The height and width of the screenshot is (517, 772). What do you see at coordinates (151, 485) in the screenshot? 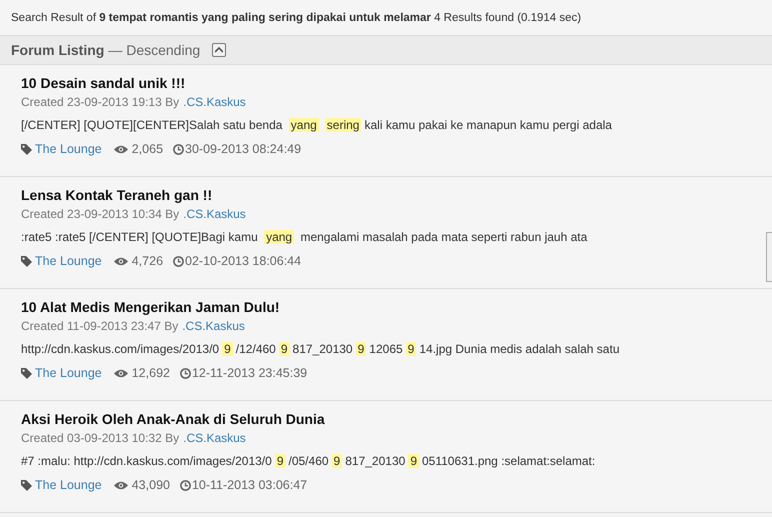
I see `view-count: 43,090` at bounding box center [151, 485].